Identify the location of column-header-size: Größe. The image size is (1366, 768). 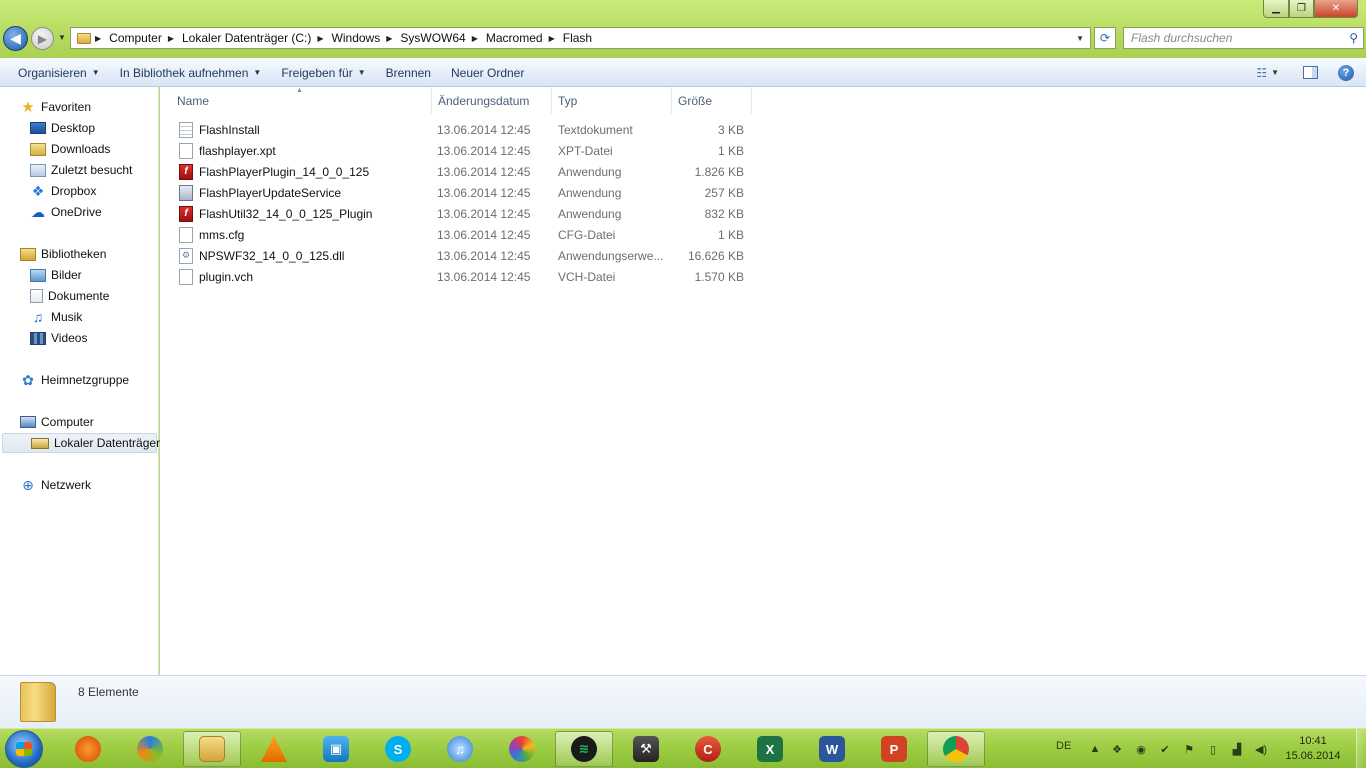
(712, 100).